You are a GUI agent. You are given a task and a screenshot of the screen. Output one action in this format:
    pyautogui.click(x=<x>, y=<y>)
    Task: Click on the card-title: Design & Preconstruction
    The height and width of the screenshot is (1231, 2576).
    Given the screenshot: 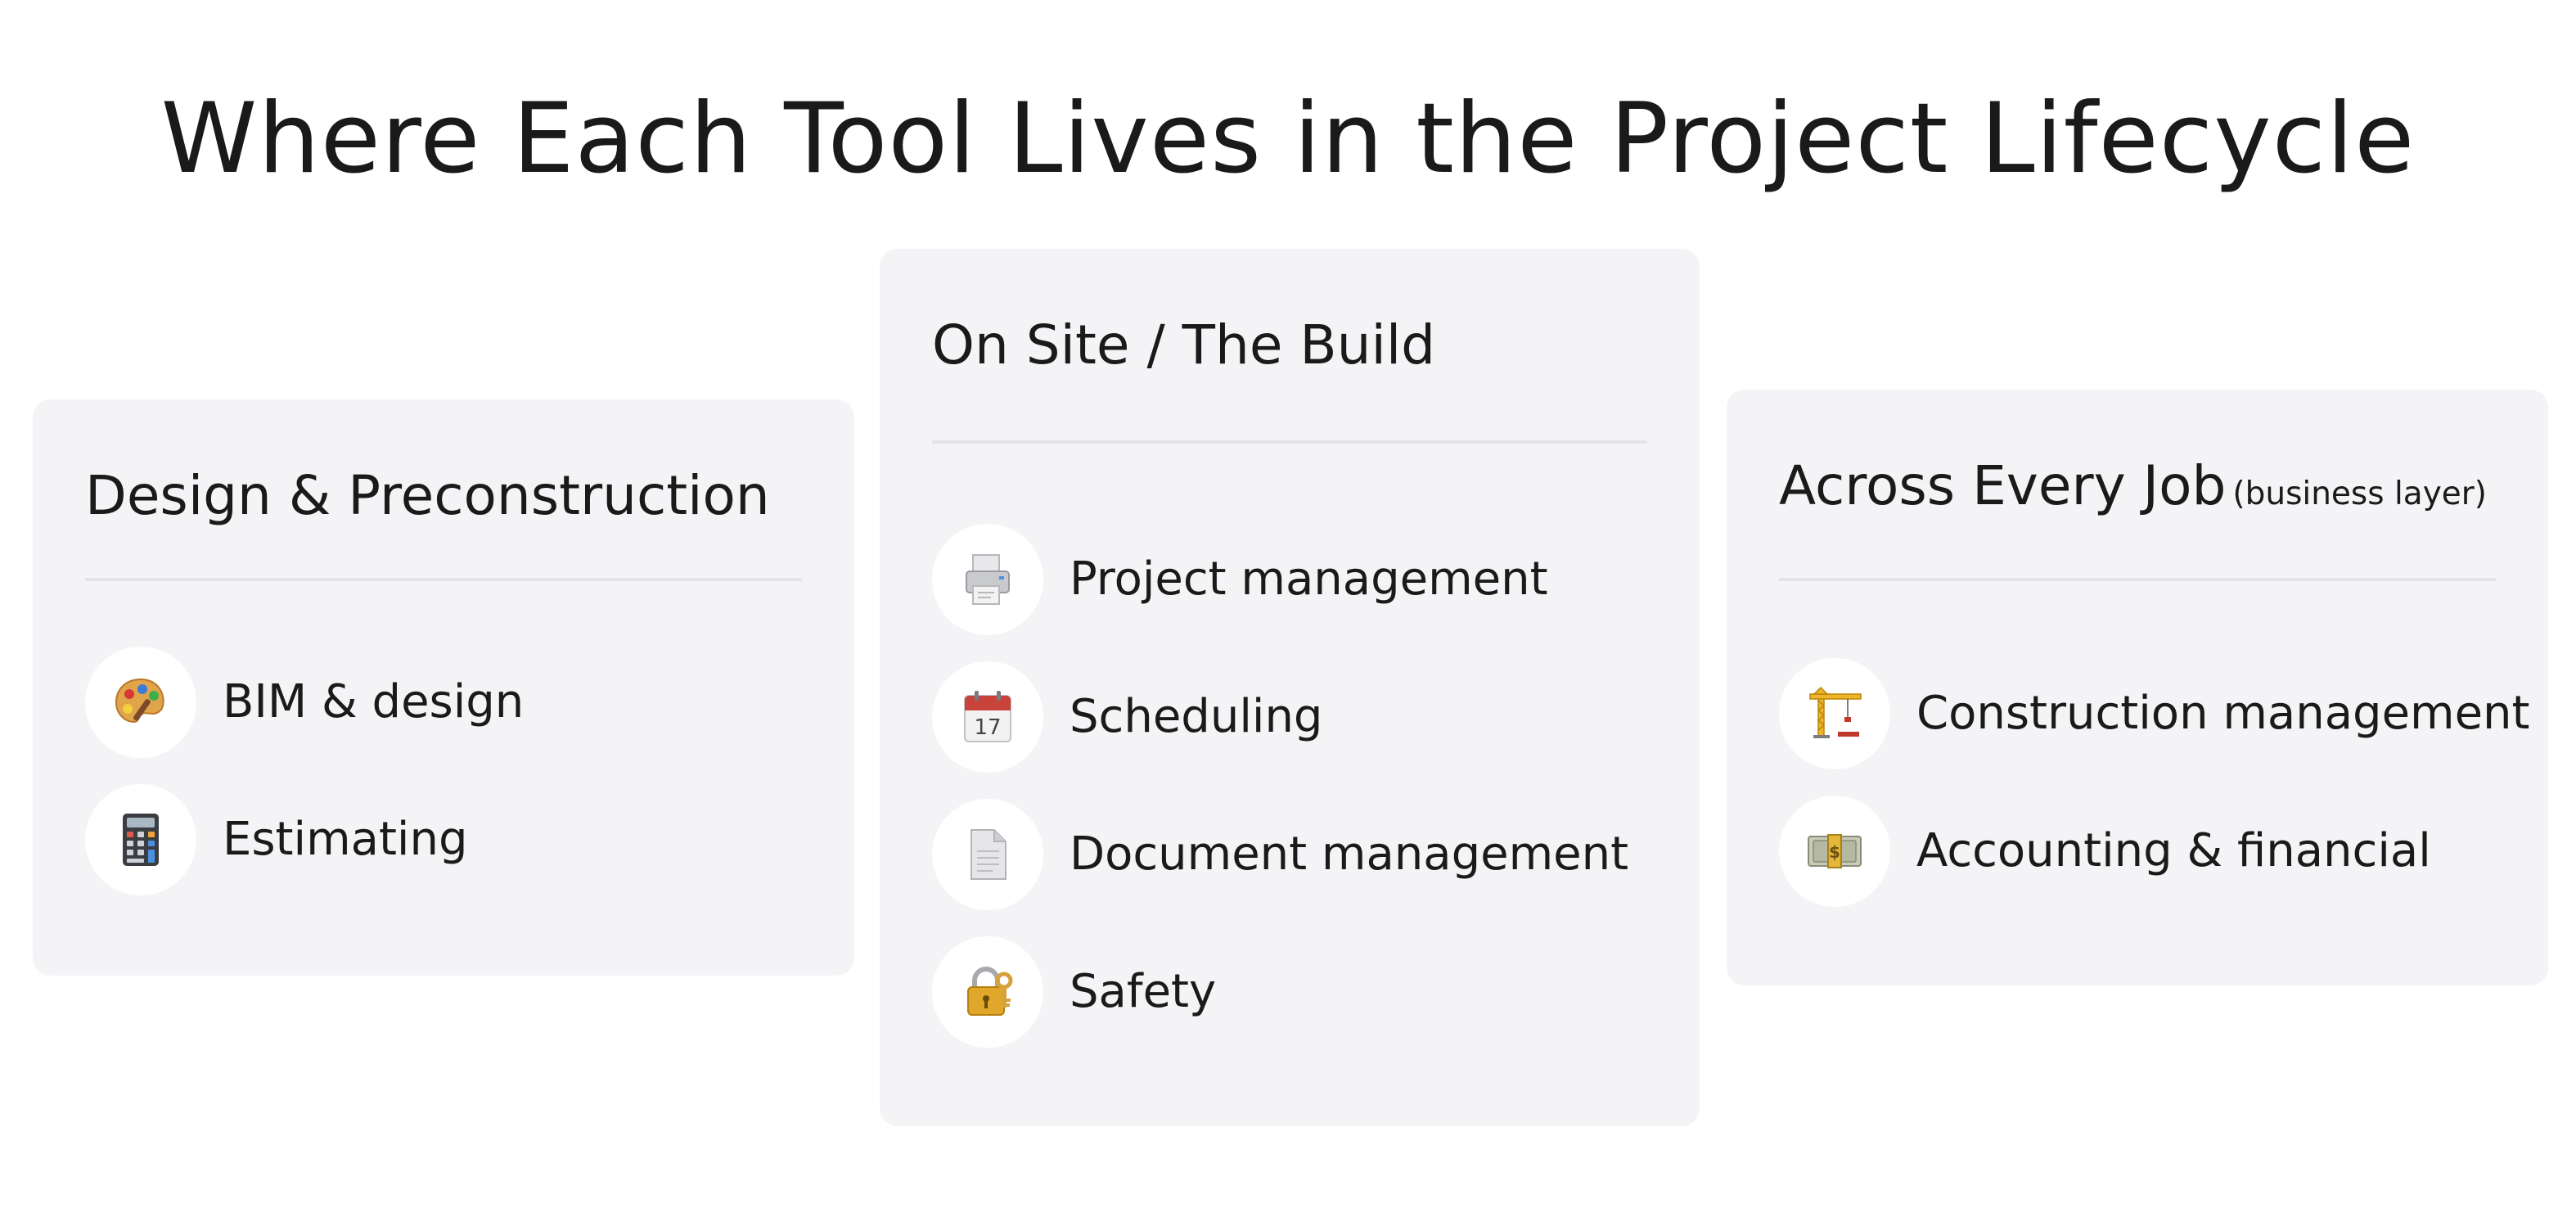 What is the action you would take?
    pyautogui.click(x=427, y=496)
    